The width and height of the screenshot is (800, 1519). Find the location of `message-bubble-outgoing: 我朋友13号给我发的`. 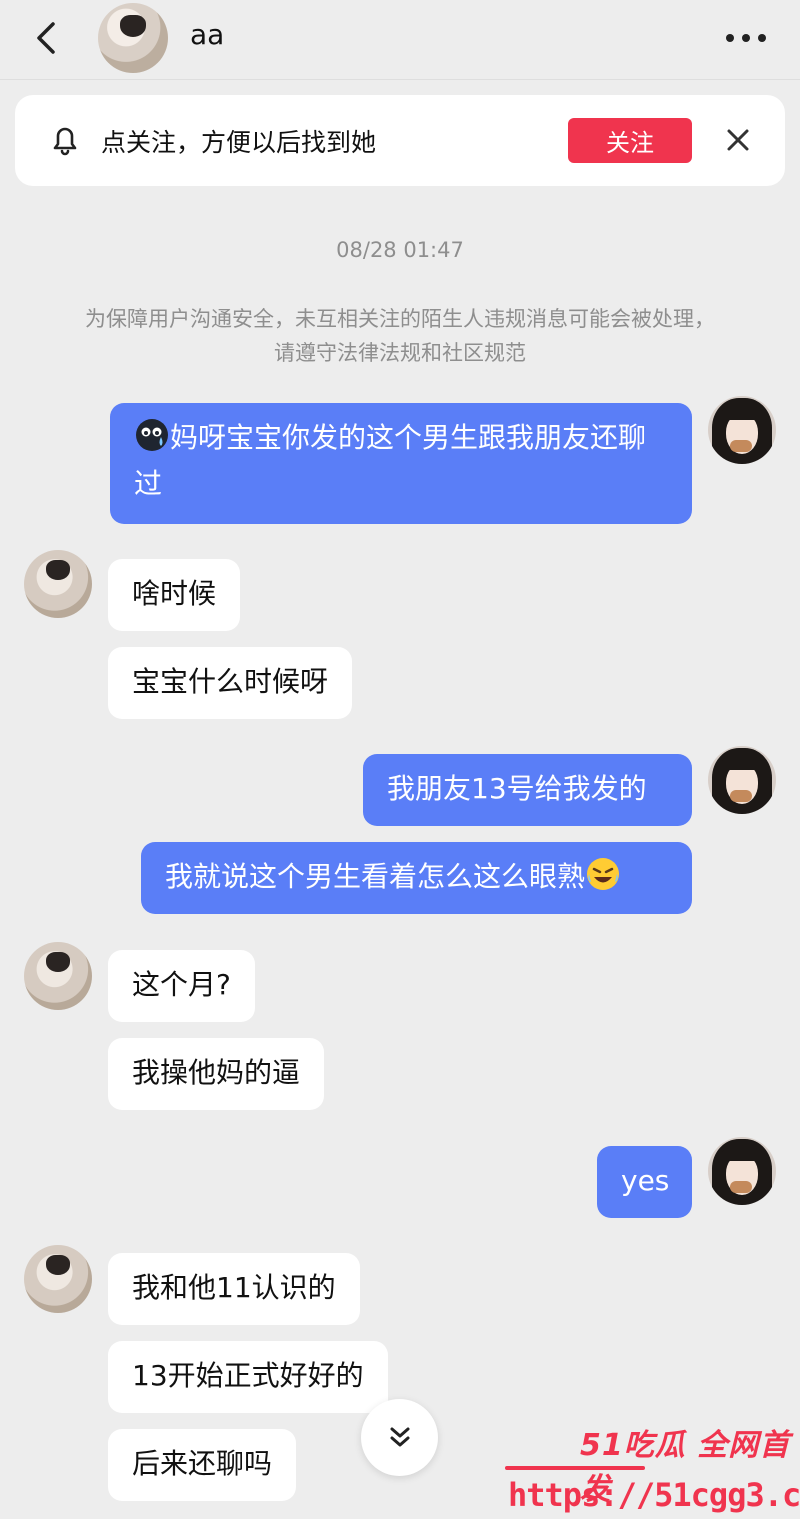

message-bubble-outgoing: 我朋友13号给我发的 is located at coordinates (527, 790).